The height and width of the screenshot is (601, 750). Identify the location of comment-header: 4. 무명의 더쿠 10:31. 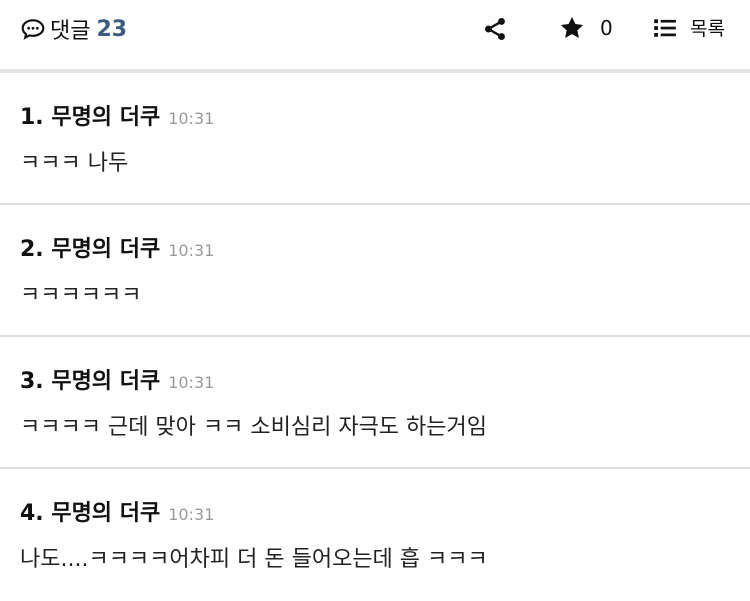
(117, 511).